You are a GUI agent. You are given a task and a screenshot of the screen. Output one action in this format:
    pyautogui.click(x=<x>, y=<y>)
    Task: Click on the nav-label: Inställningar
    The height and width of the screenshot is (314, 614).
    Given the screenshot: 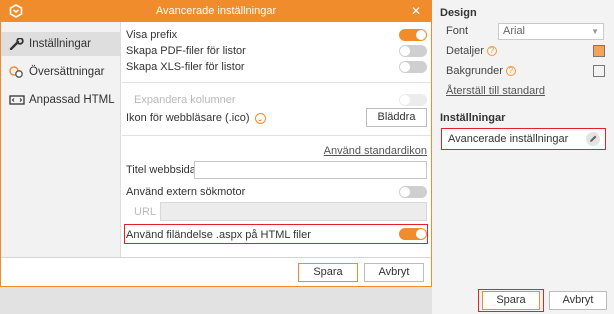 What is the action you would take?
    pyautogui.click(x=60, y=44)
    